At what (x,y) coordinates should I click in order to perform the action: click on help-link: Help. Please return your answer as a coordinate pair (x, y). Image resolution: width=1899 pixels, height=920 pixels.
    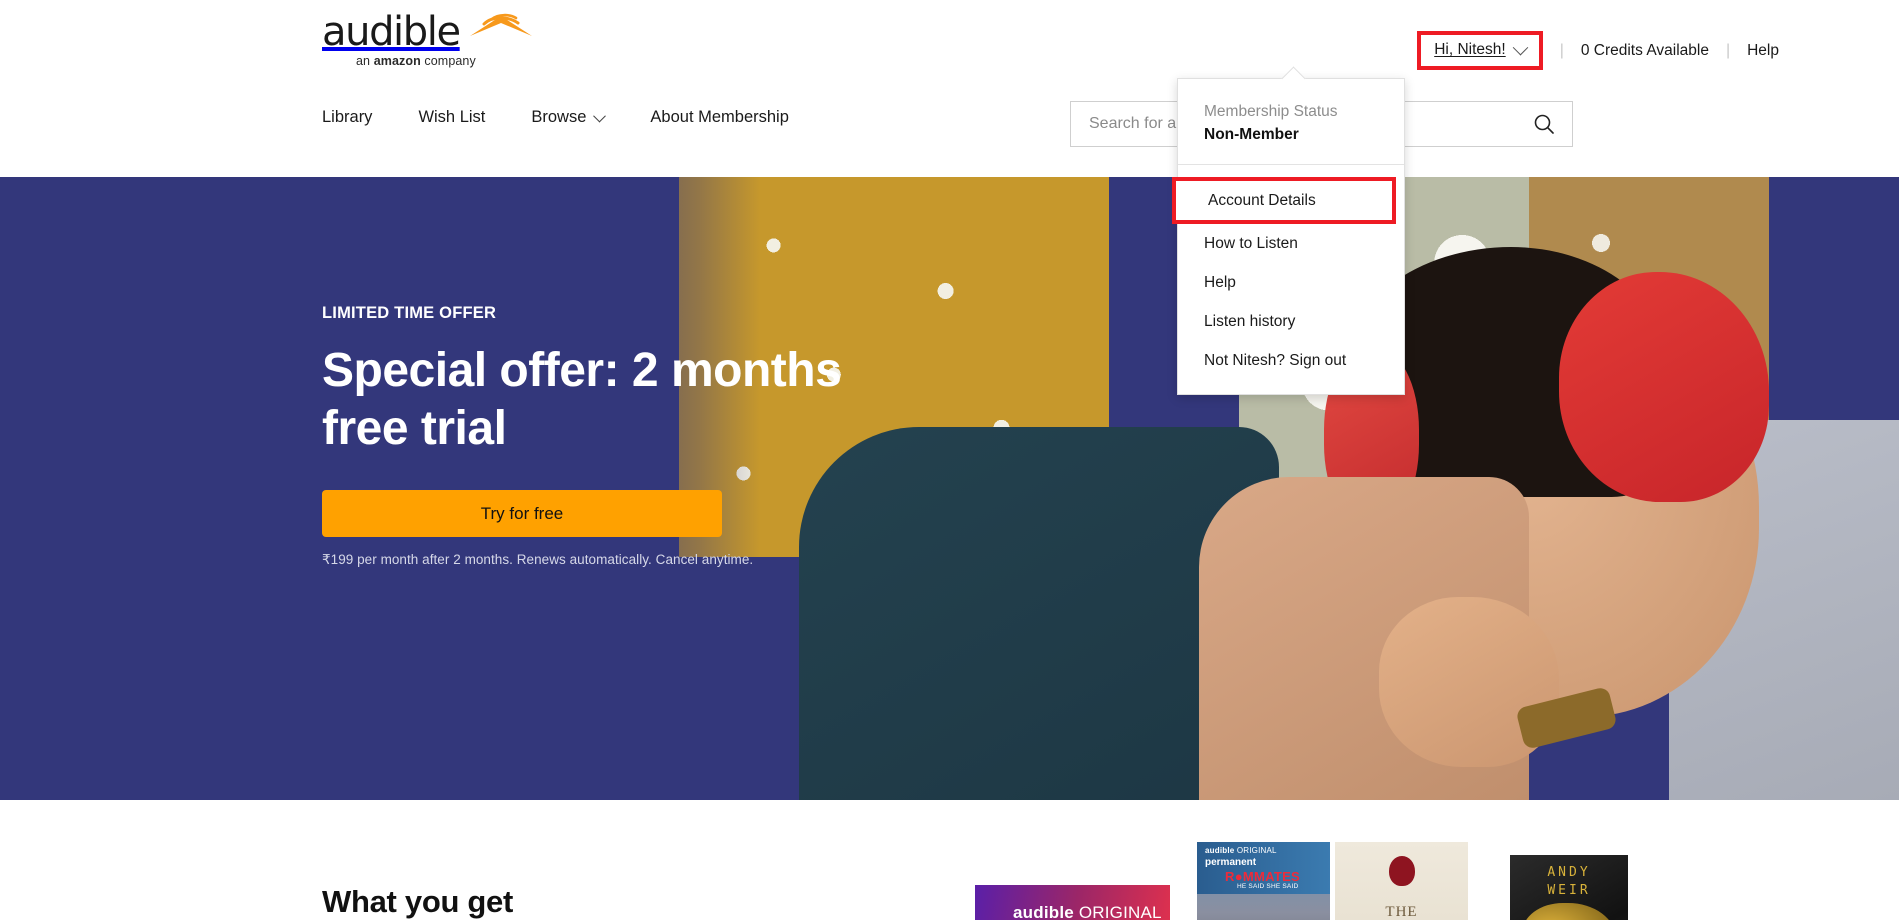
    Looking at the image, I should click on (1763, 51).